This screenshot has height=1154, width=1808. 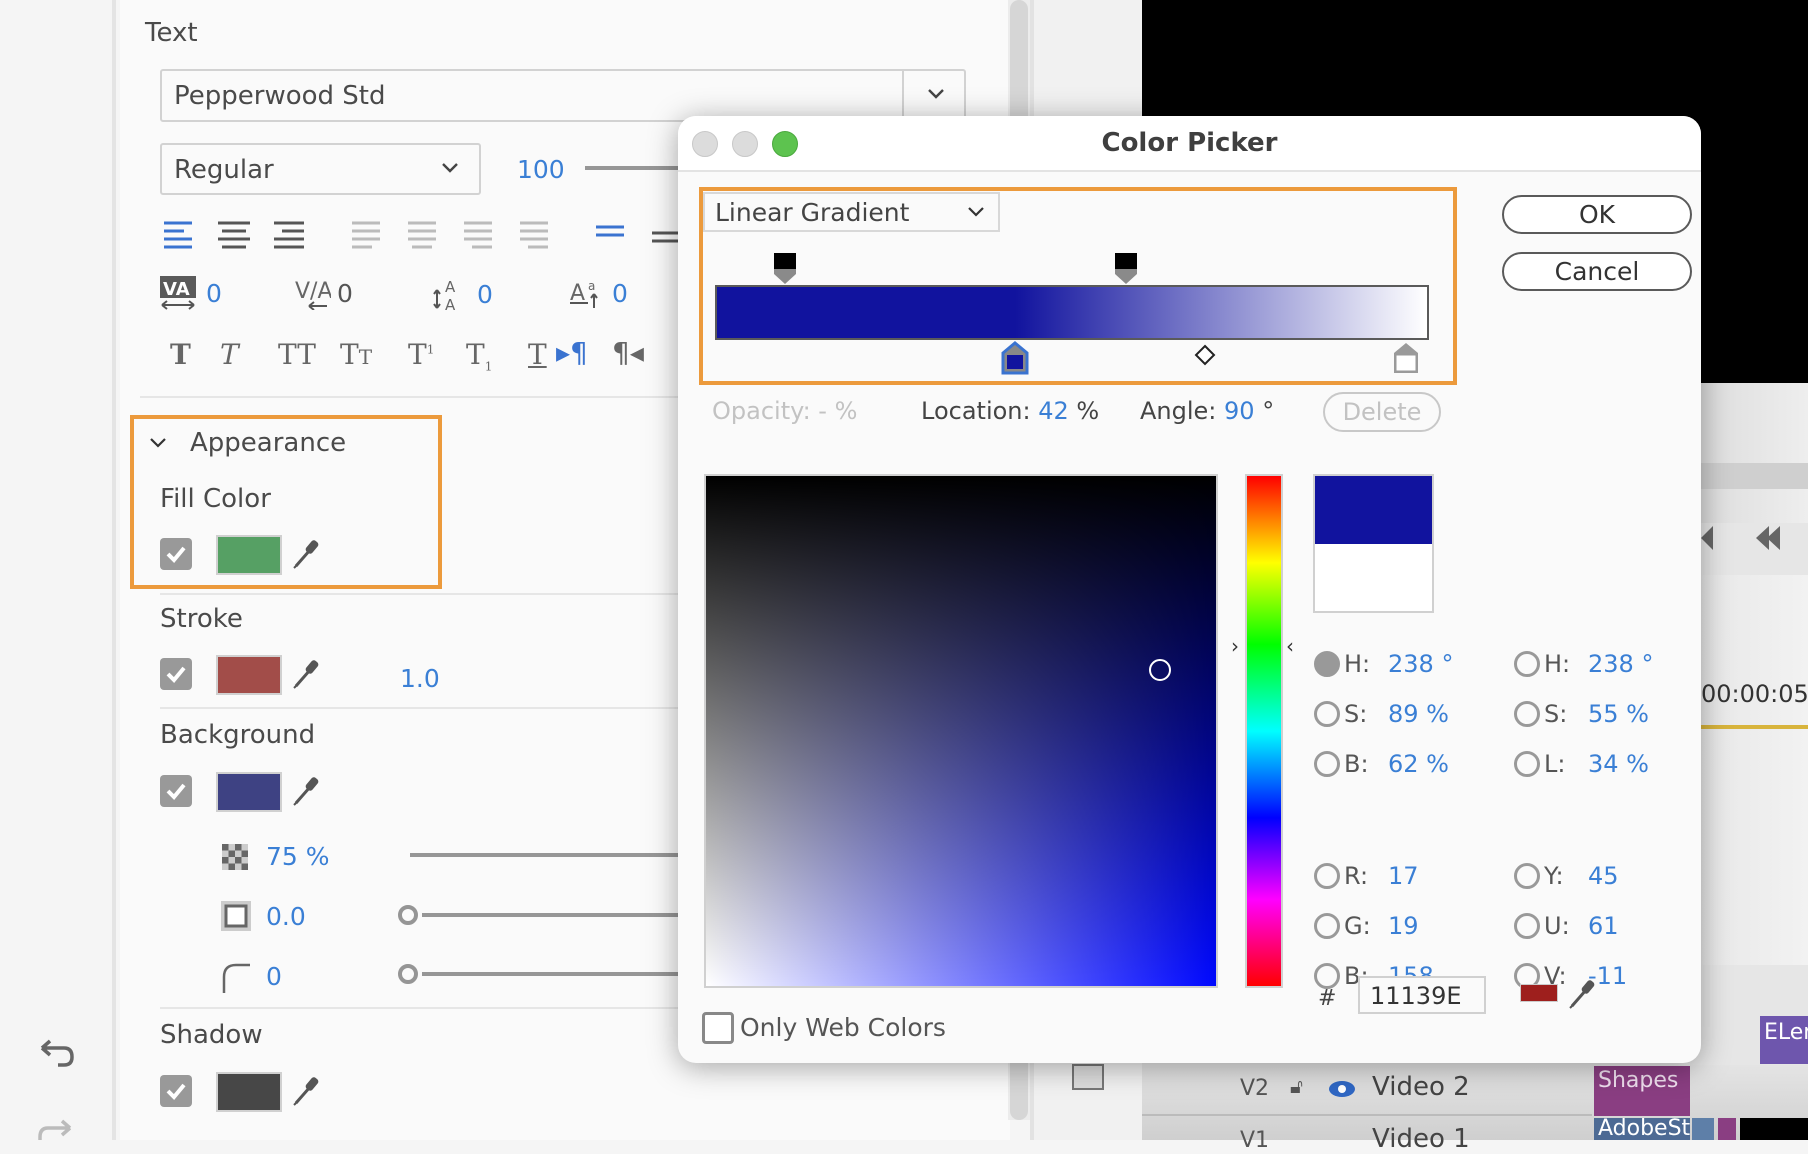 What do you see at coordinates (1642, 1129) in the screenshot?
I see `clip-adobestock: AdobeSt` at bounding box center [1642, 1129].